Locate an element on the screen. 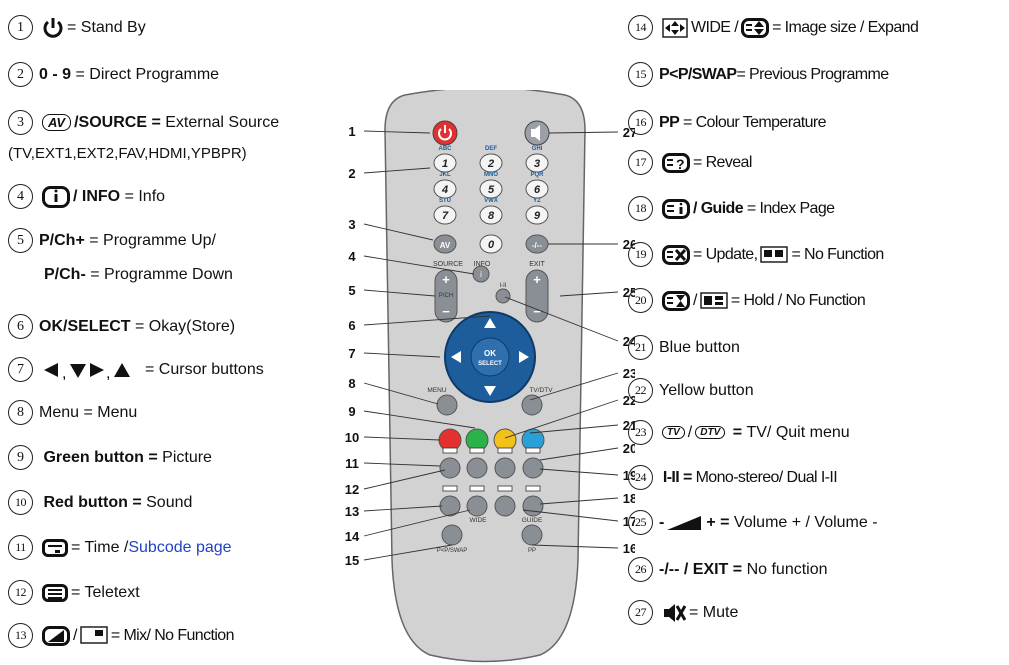 Image resolution: width=1009 pixels, height=665 pixels. pch-plus: + is located at coordinates (446, 279).